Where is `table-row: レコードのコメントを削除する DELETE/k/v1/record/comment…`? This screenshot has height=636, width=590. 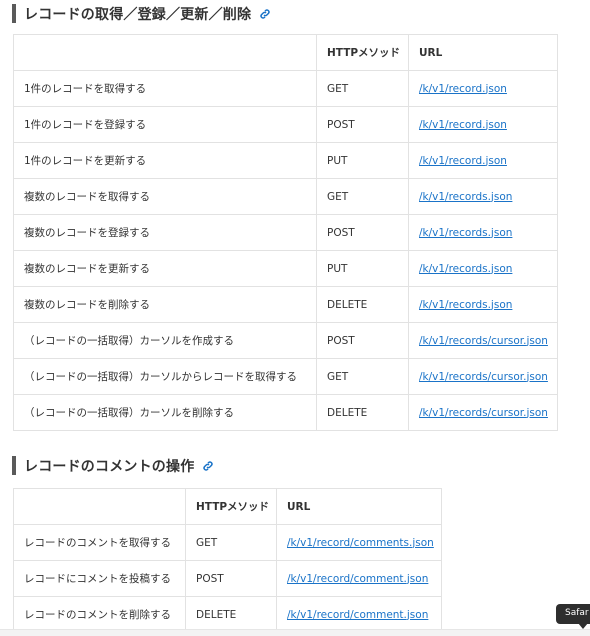 table-row: レコードのコメントを削除する DELETE/k/v1/record/comment… is located at coordinates (227, 614).